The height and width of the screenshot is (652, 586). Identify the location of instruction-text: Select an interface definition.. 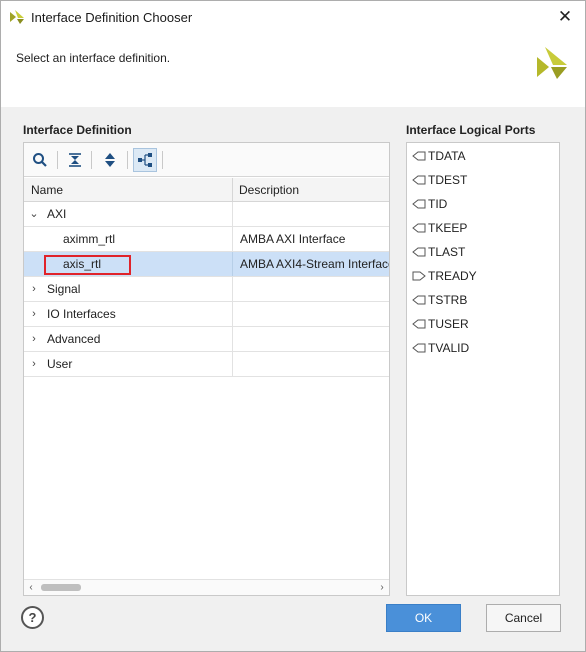
(93, 58).